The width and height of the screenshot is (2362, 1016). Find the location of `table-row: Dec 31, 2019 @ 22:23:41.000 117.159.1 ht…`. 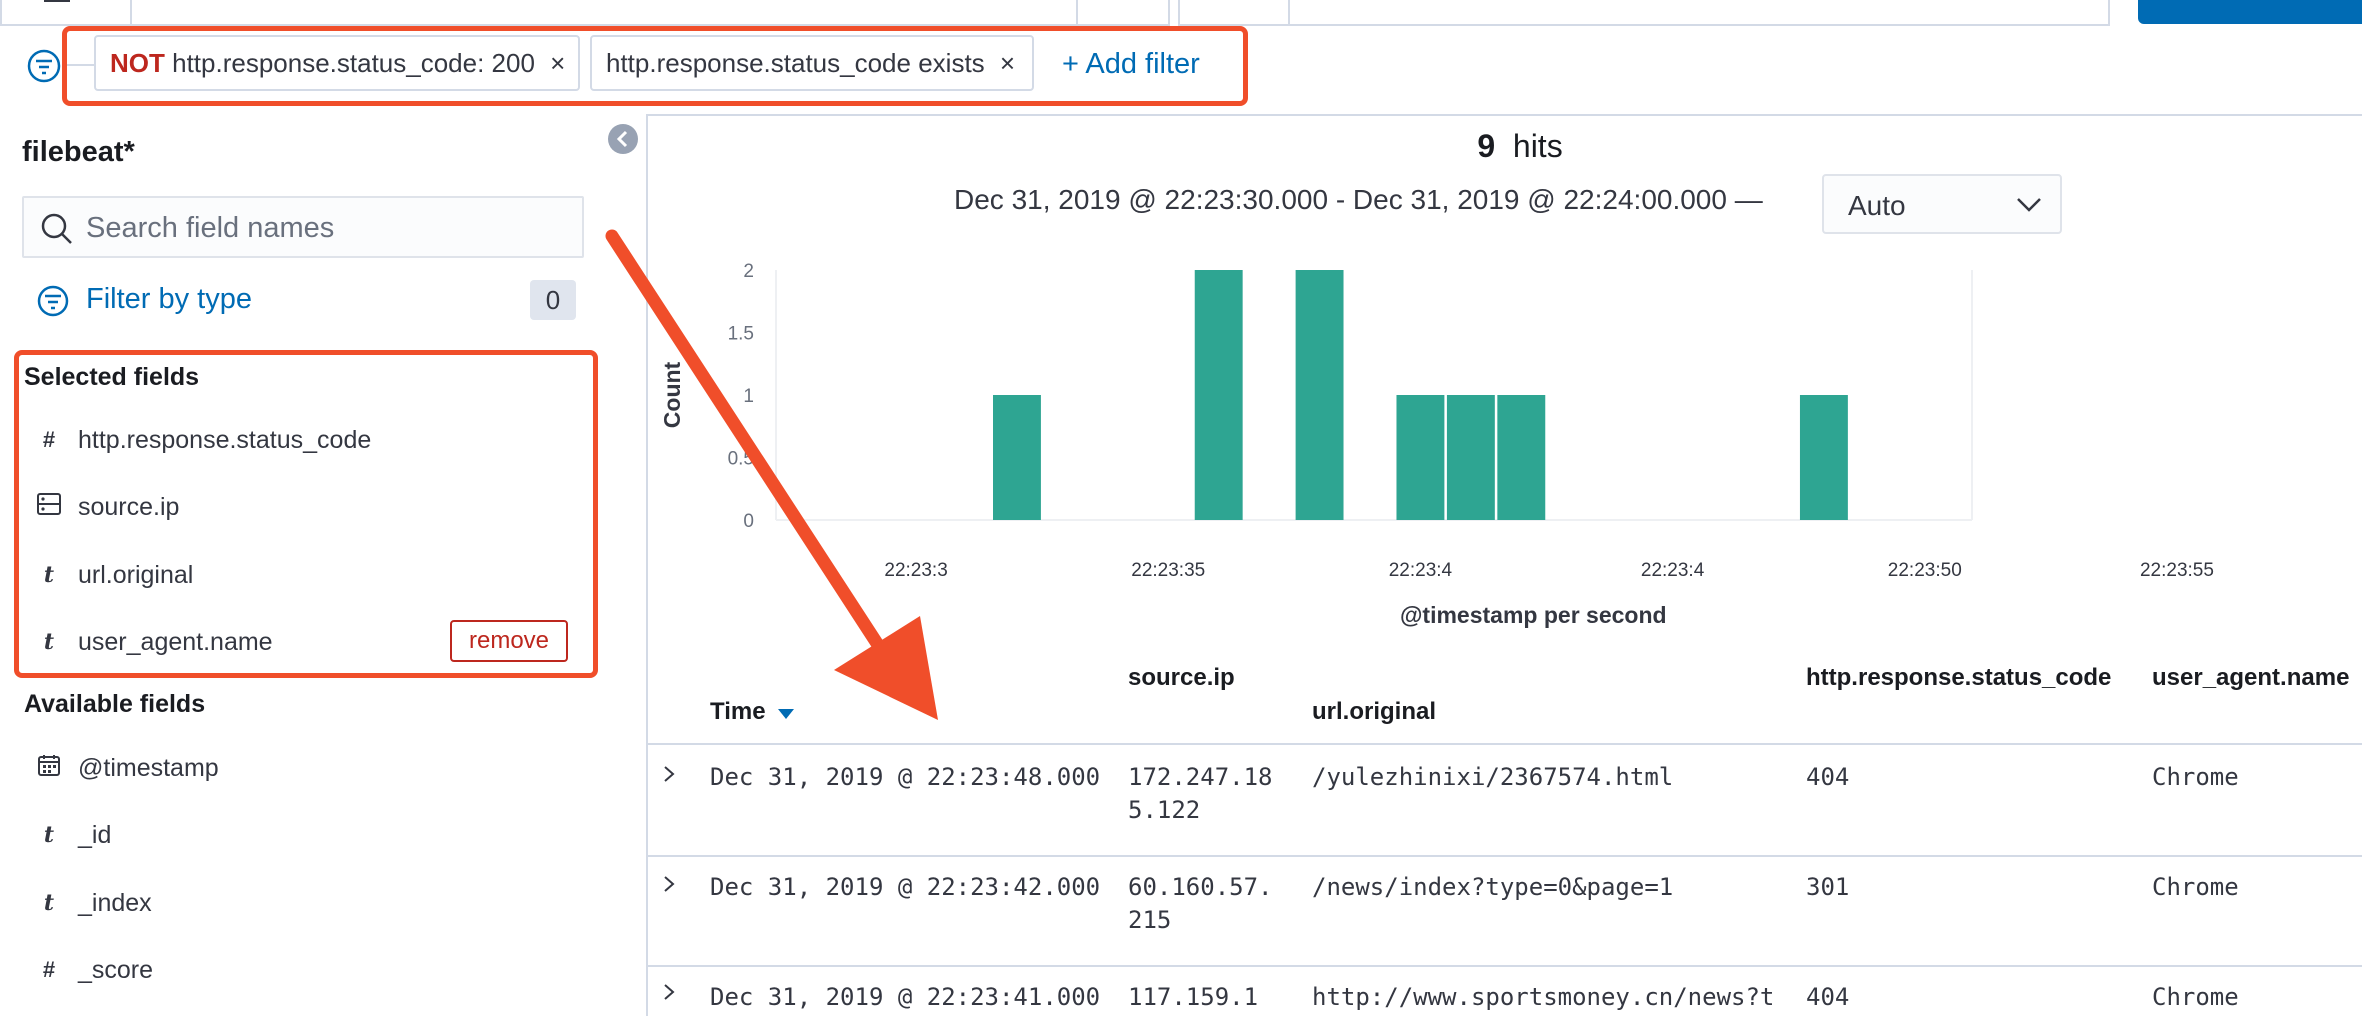

table-row: Dec 31, 2019 @ 22:23:41.000 117.159.1 ht… is located at coordinates (1504, 989).